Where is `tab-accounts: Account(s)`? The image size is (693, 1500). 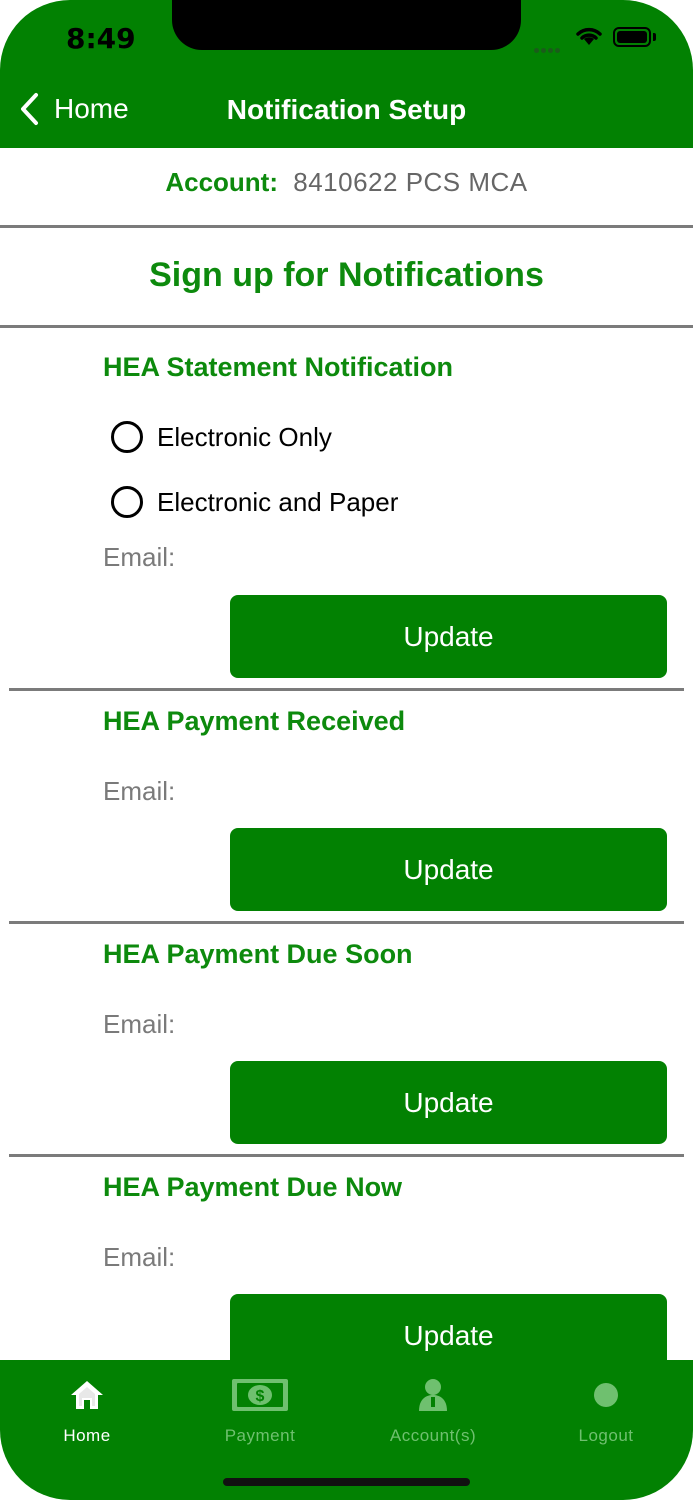
tab-accounts: Account(s) is located at coordinates (433, 1408).